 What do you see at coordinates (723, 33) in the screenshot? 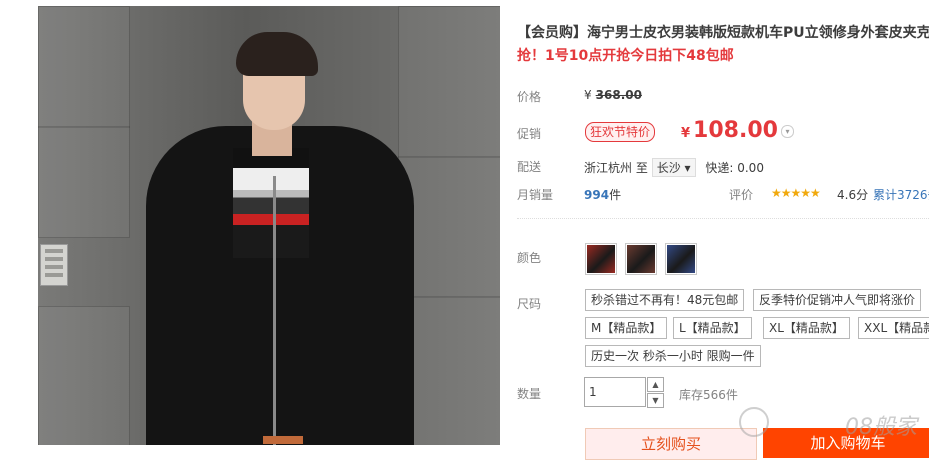
I see `product-title: 【会员购】海宁男士皮衣男装韩版短款机车PU立领修身外套皮夹克` at bounding box center [723, 33].